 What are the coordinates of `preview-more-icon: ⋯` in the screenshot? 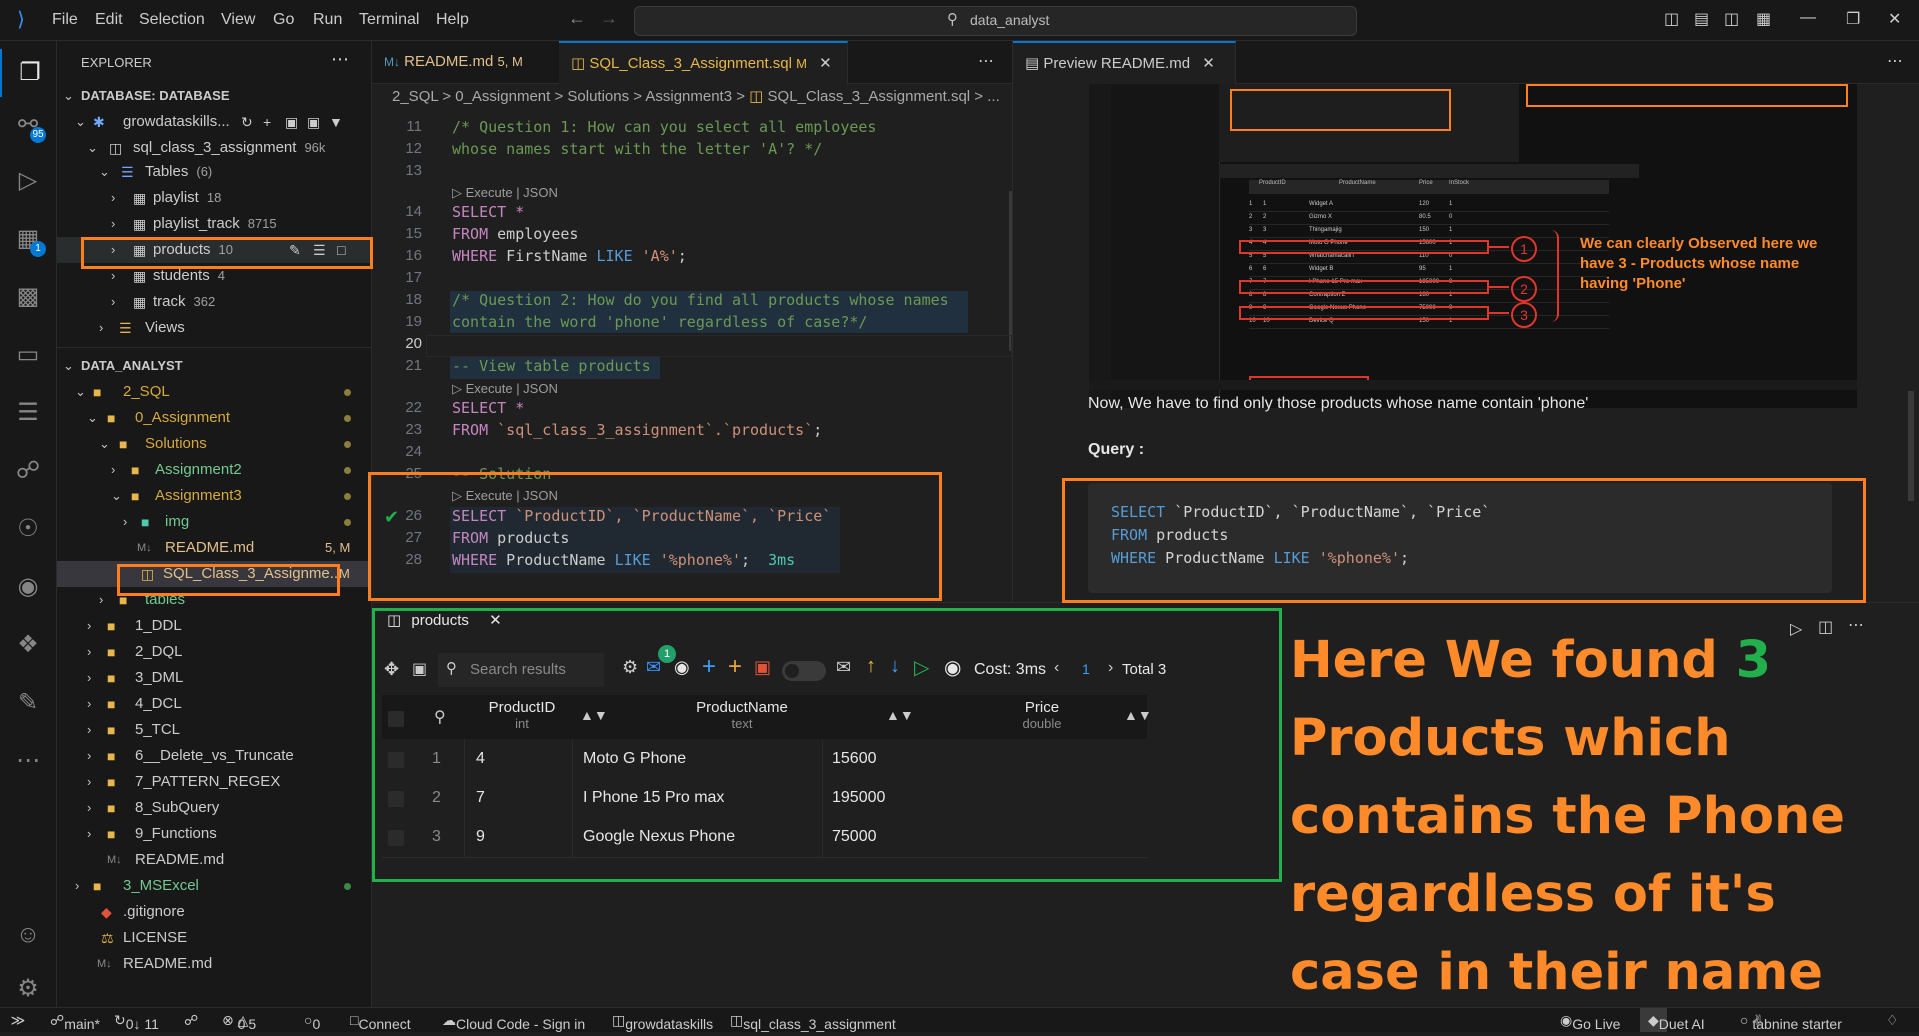 It's located at (1895, 61).